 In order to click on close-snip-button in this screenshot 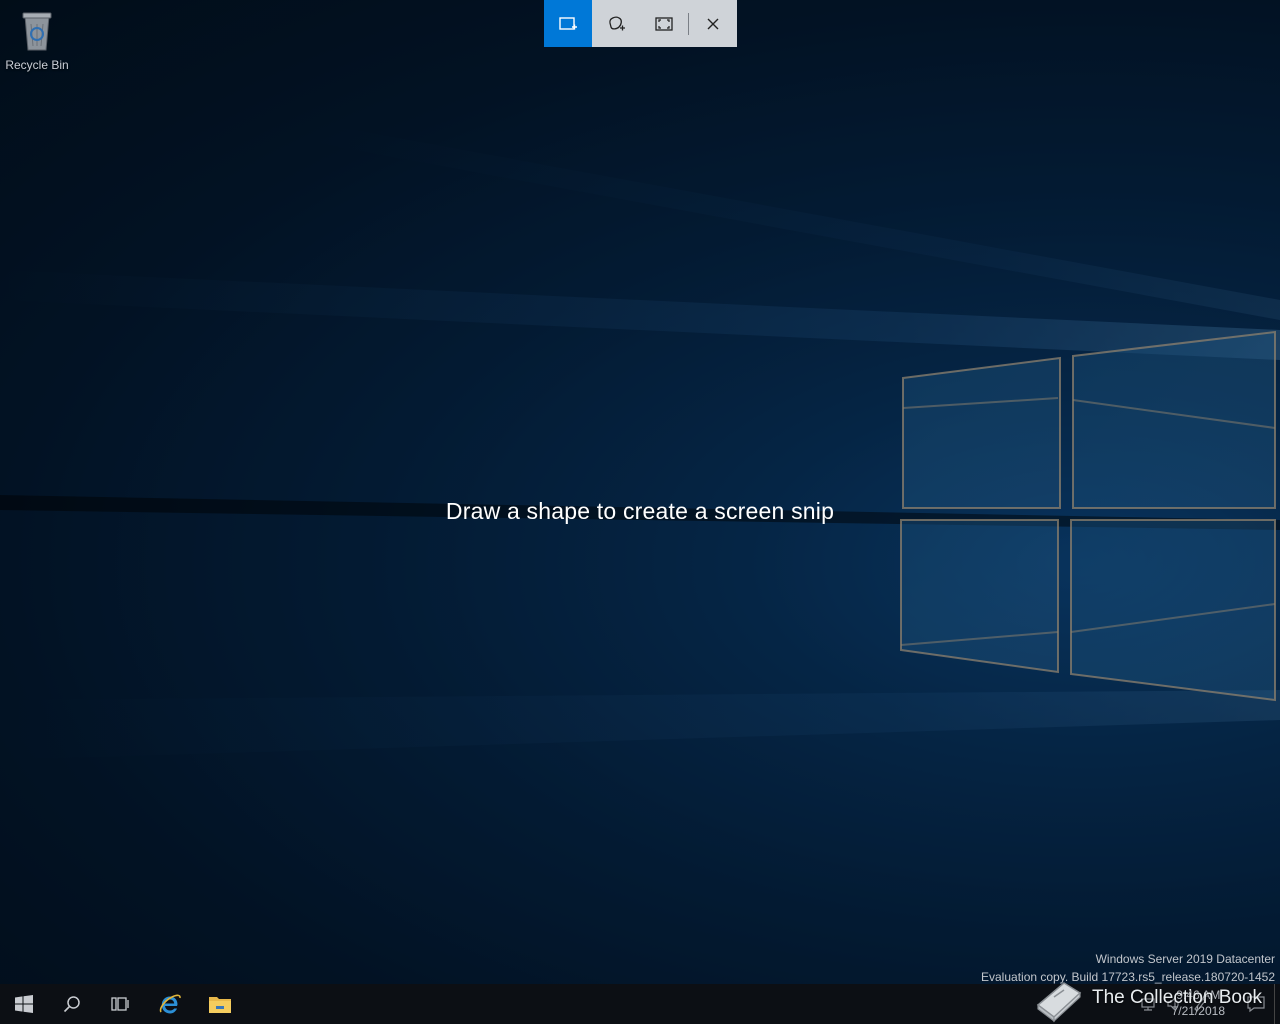, I will do `click(713, 23)`.